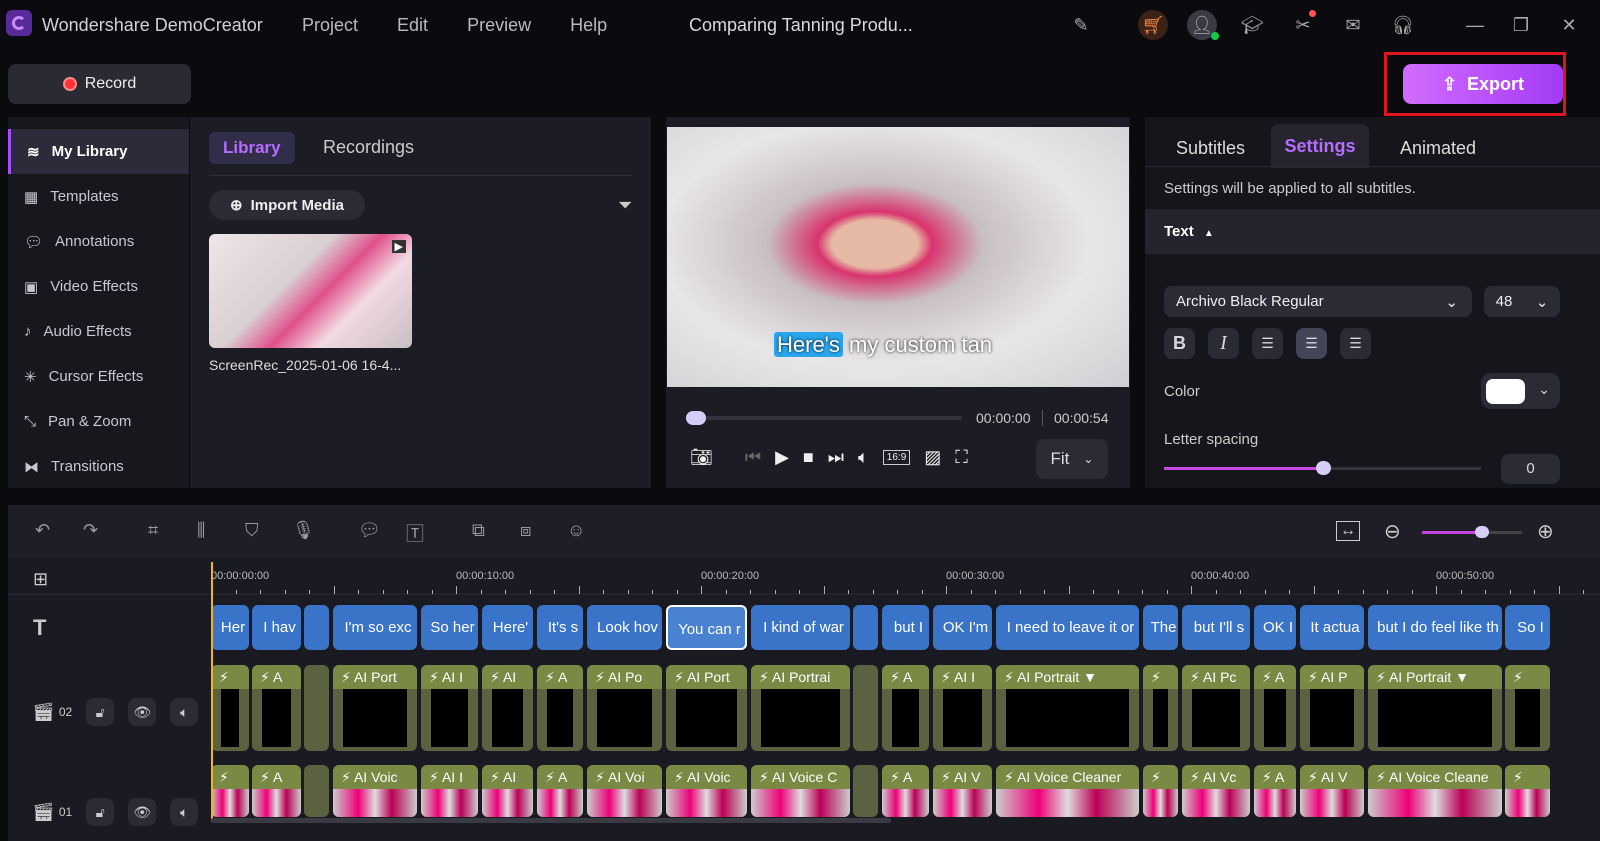 This screenshot has width=1600, height=841. Describe the element at coordinates (507, 627) in the screenshot. I see `subtitle-clip: Here'` at that location.